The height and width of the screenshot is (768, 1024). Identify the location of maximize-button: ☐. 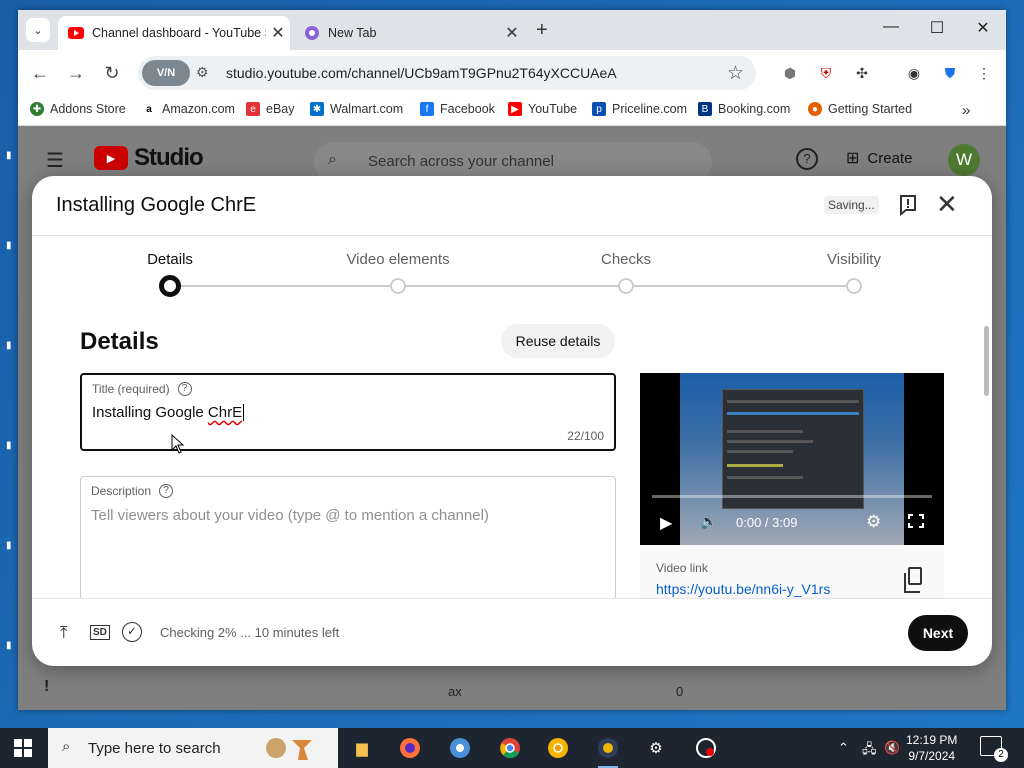
(937, 28).